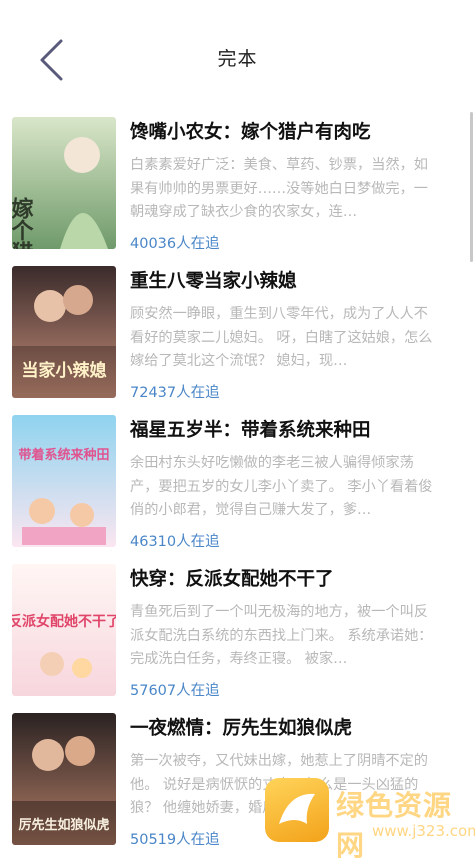  What do you see at coordinates (175, 393) in the screenshot?
I see `follower-count: 72437人在追` at bounding box center [175, 393].